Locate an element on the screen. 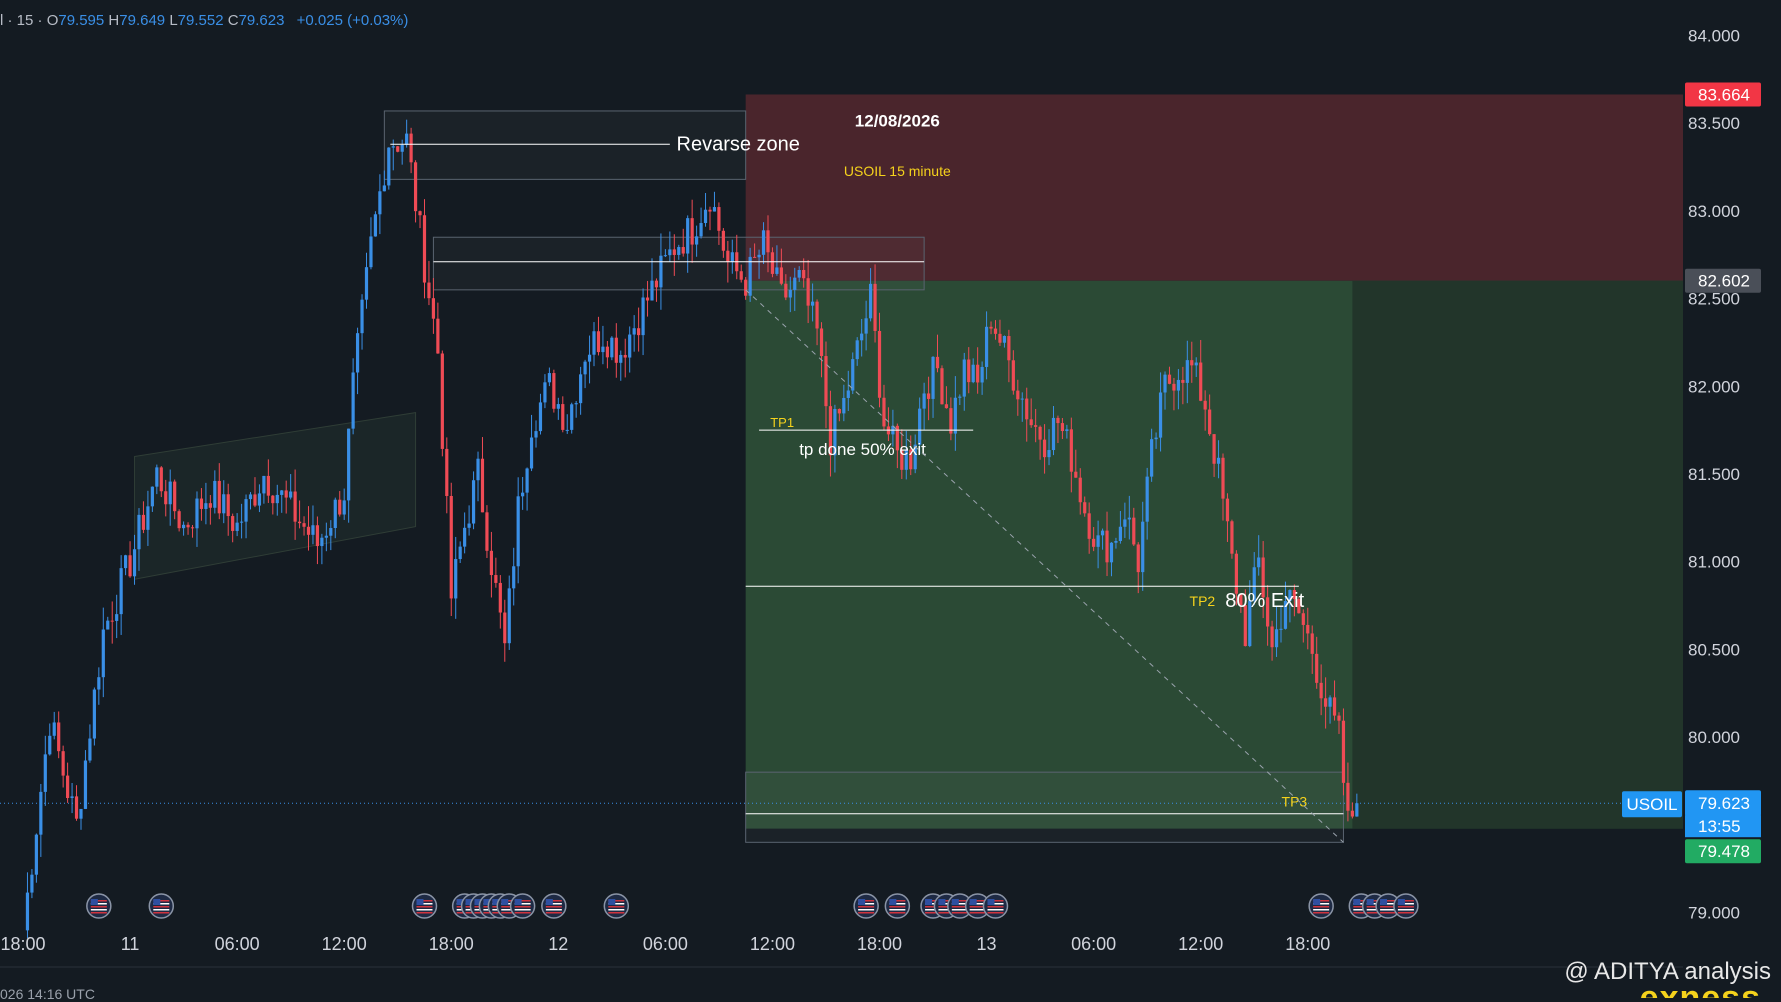 This screenshot has height=1002, width=1781. open-value: 79.595 is located at coordinates (81, 20).